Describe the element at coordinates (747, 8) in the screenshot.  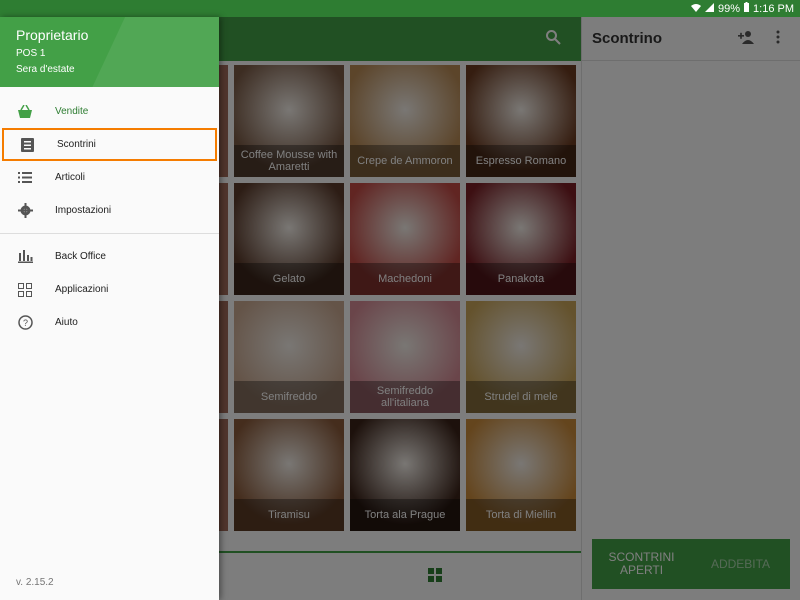
I see `battery-icon` at that location.